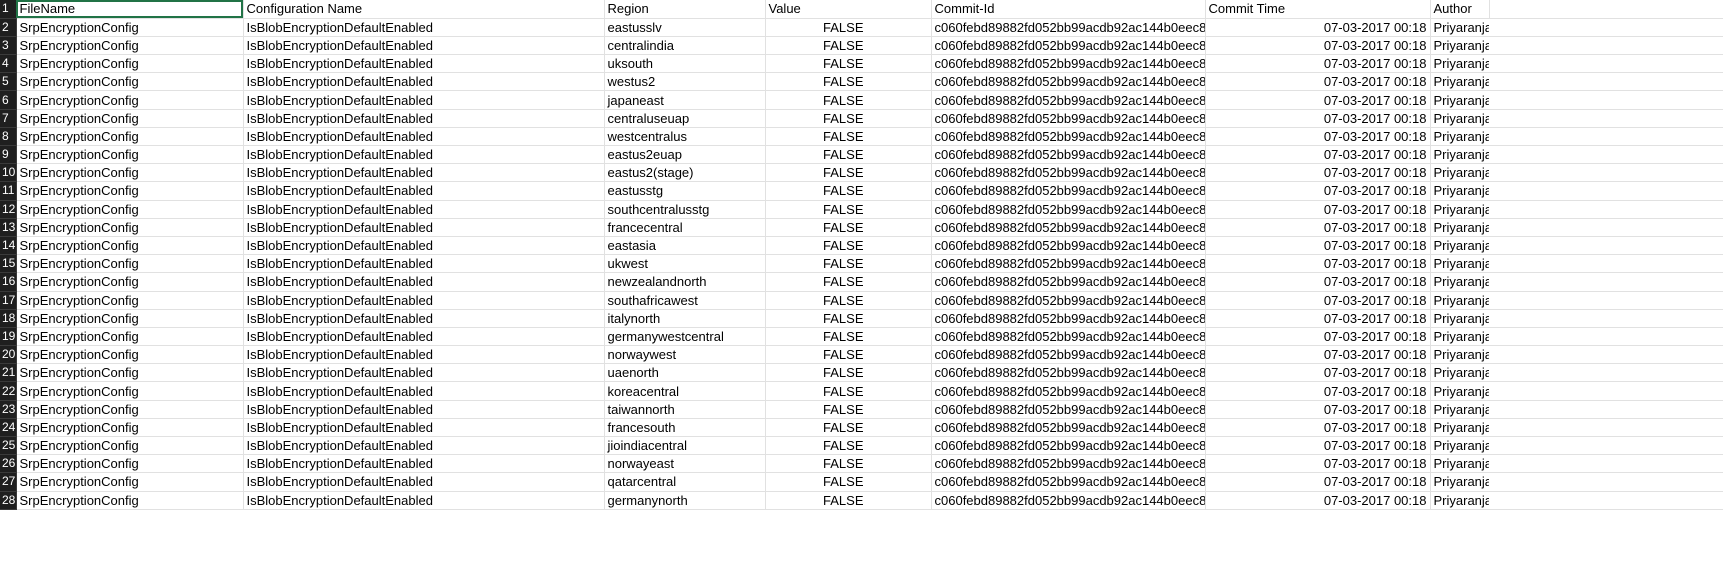  Describe the element at coordinates (8, 282) in the screenshot. I see `row-number: 16` at that location.